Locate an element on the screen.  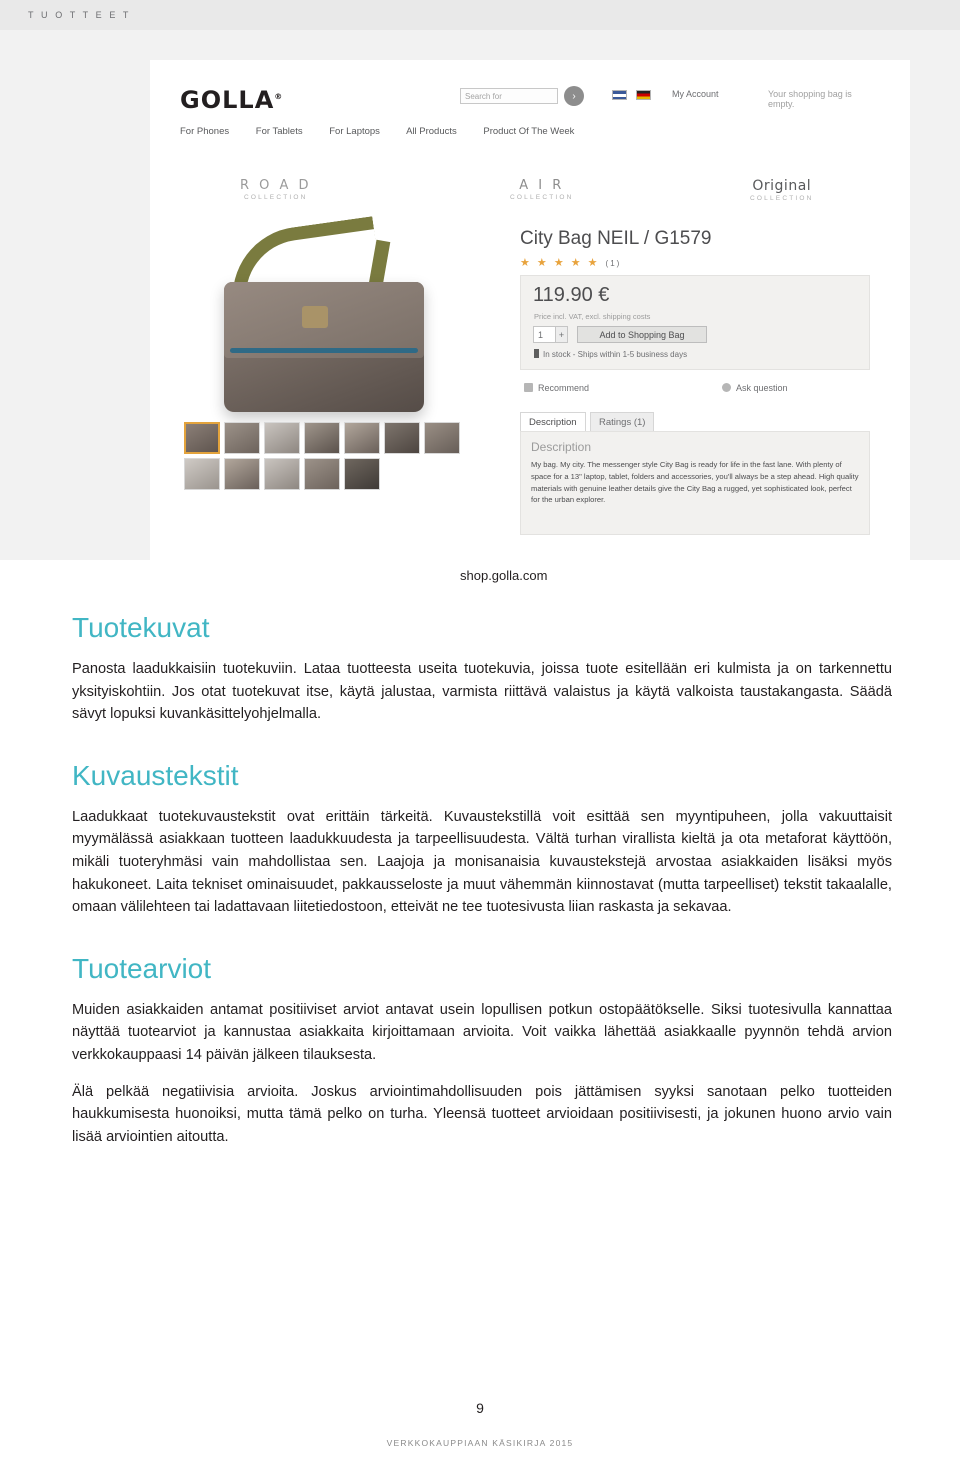
running-head-text: T U O T T E E T is located at coordinates (80, 15).